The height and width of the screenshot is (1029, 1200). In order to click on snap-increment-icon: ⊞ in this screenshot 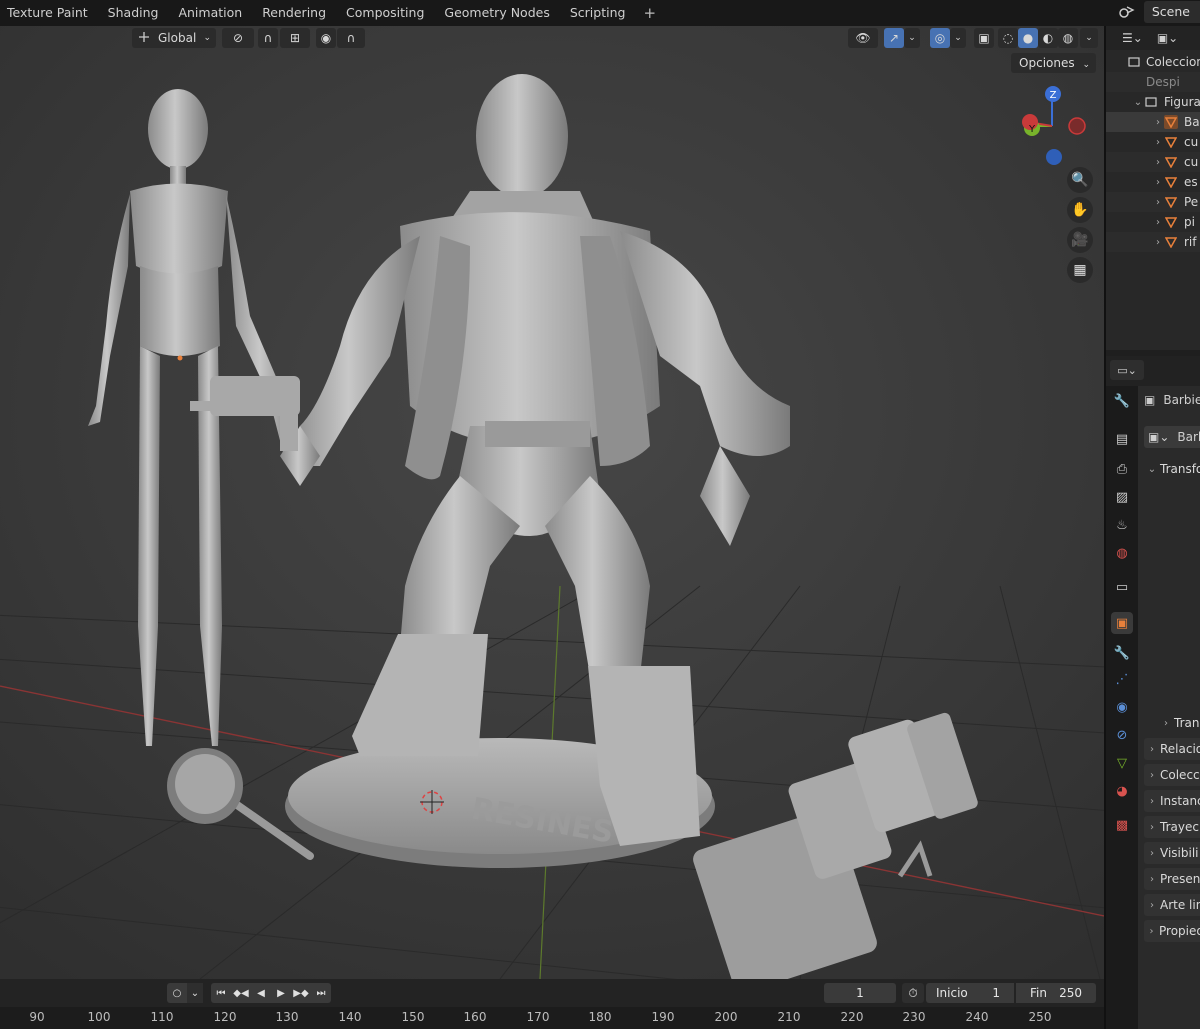, I will do `click(295, 38)`.